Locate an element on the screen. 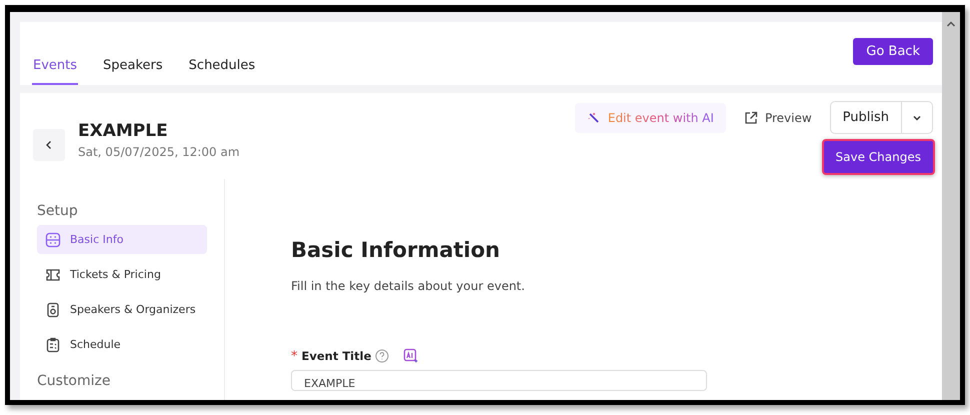  section-heading: Customize is located at coordinates (74, 381).